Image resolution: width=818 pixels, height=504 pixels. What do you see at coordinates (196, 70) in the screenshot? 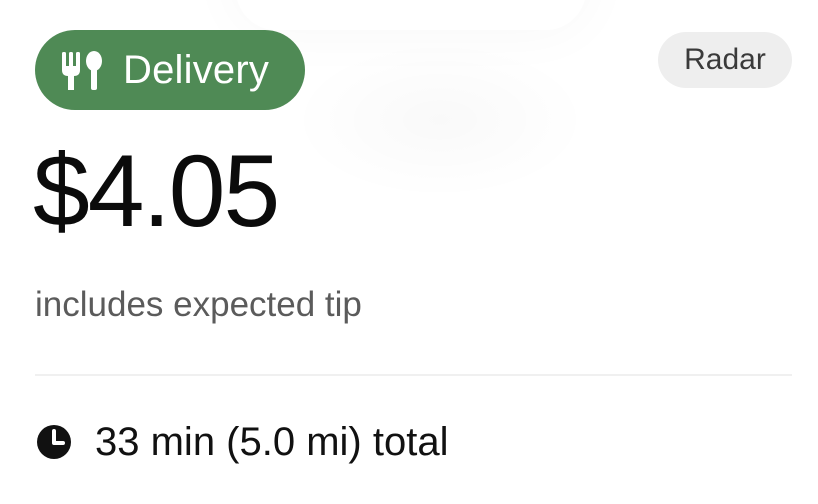
I see `delivery-label: Delivery` at bounding box center [196, 70].